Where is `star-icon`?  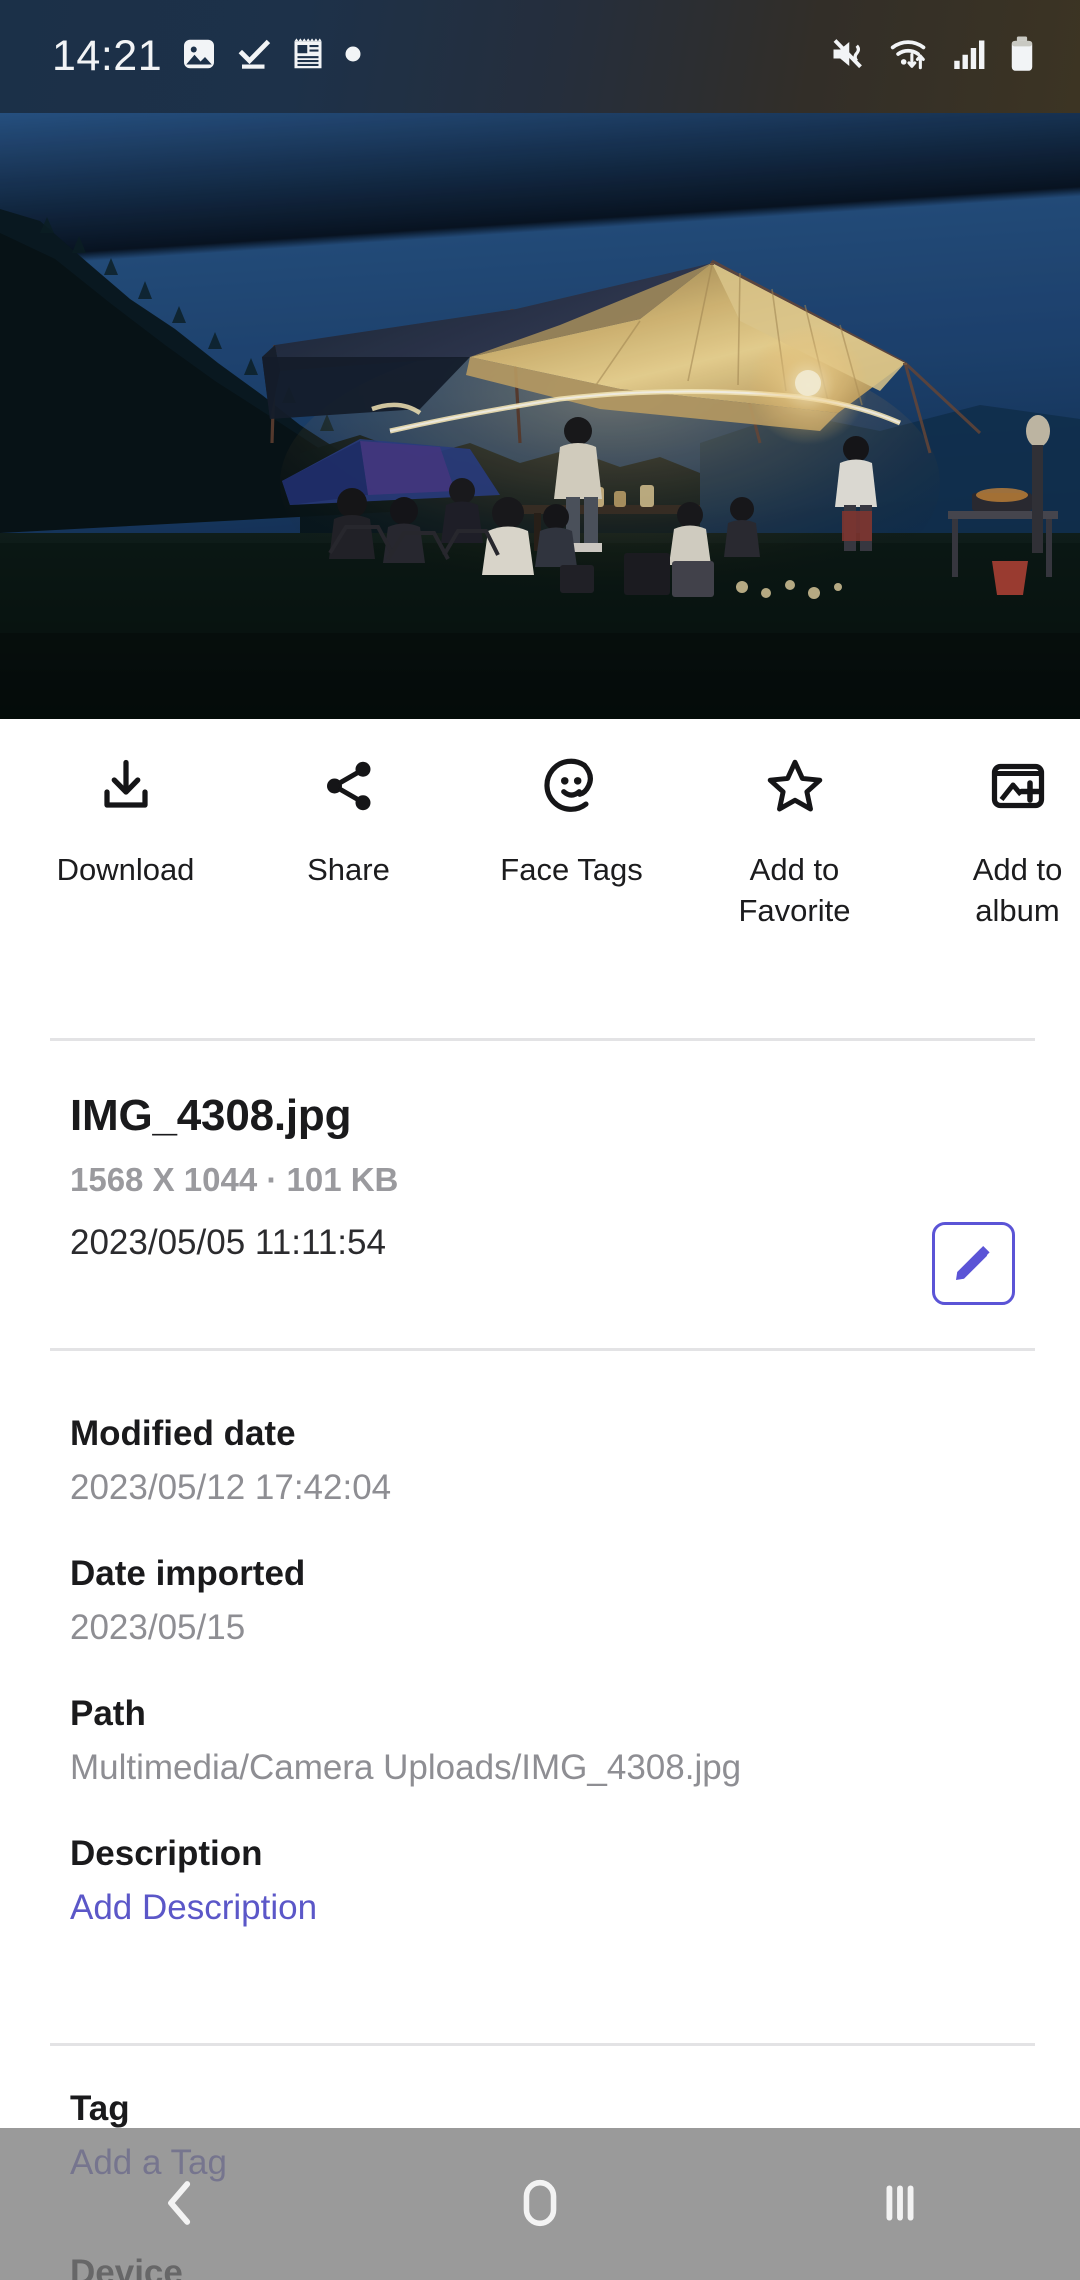 star-icon is located at coordinates (795, 786).